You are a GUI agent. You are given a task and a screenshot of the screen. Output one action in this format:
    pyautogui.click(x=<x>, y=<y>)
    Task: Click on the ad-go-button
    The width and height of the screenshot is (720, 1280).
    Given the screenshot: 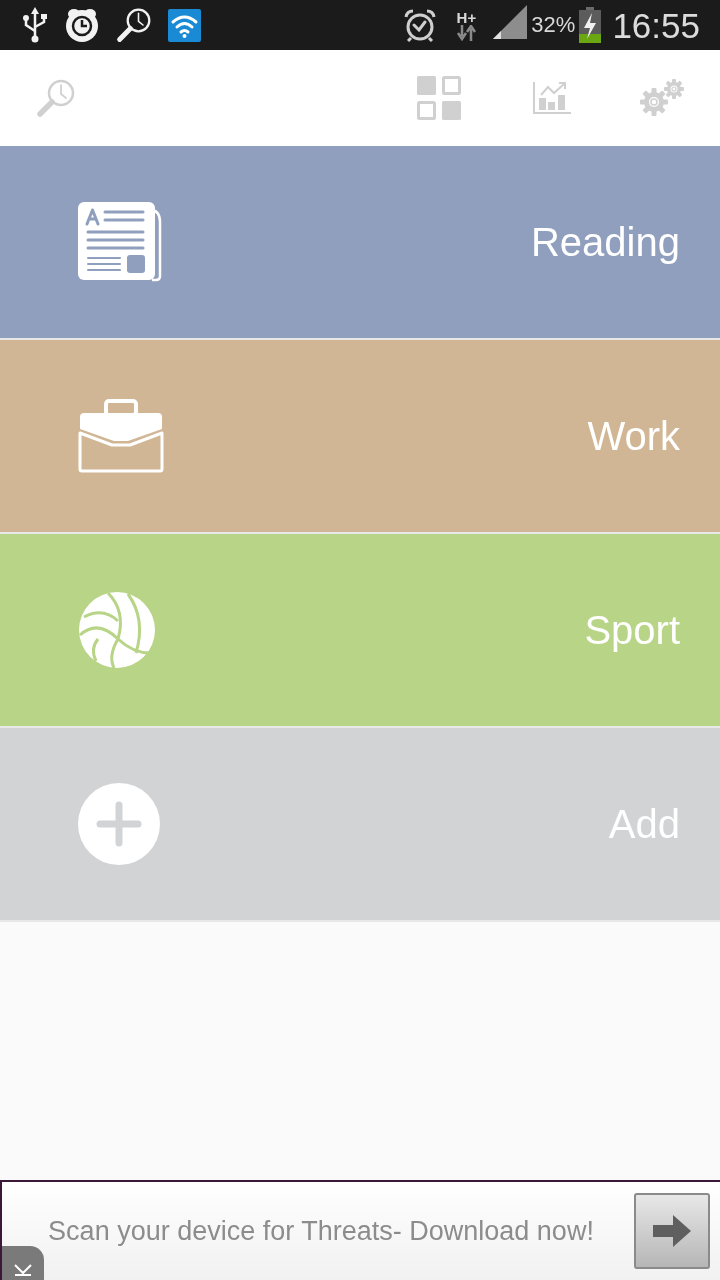 What is the action you would take?
    pyautogui.click(x=672, y=1231)
    